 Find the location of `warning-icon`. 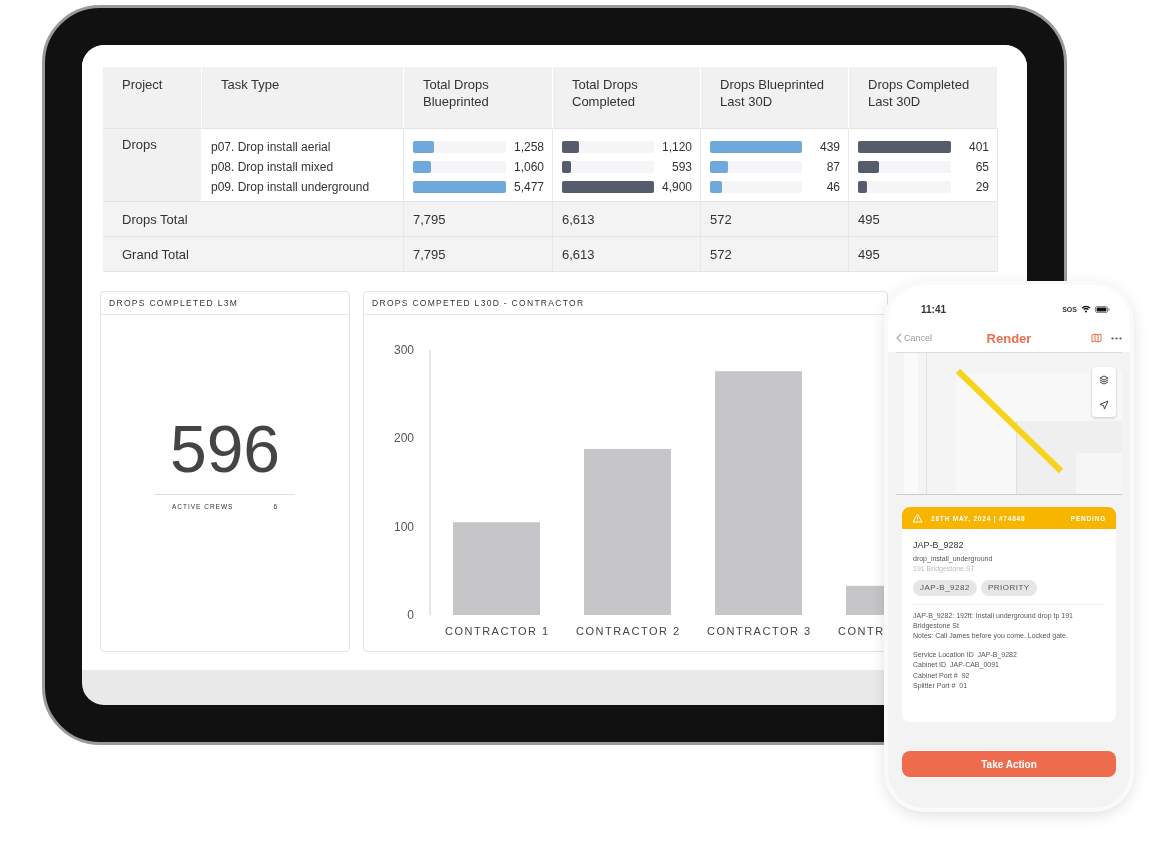

warning-icon is located at coordinates (917, 518).